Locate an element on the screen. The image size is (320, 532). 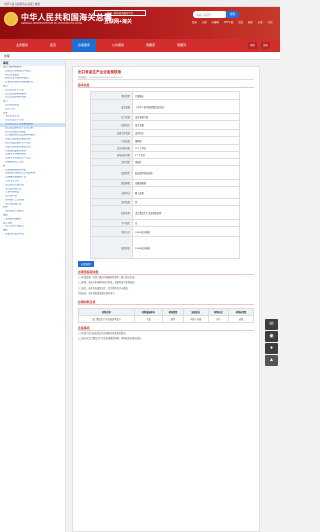
info-value: 法定本级行使 is located at coordinates (186, 117).